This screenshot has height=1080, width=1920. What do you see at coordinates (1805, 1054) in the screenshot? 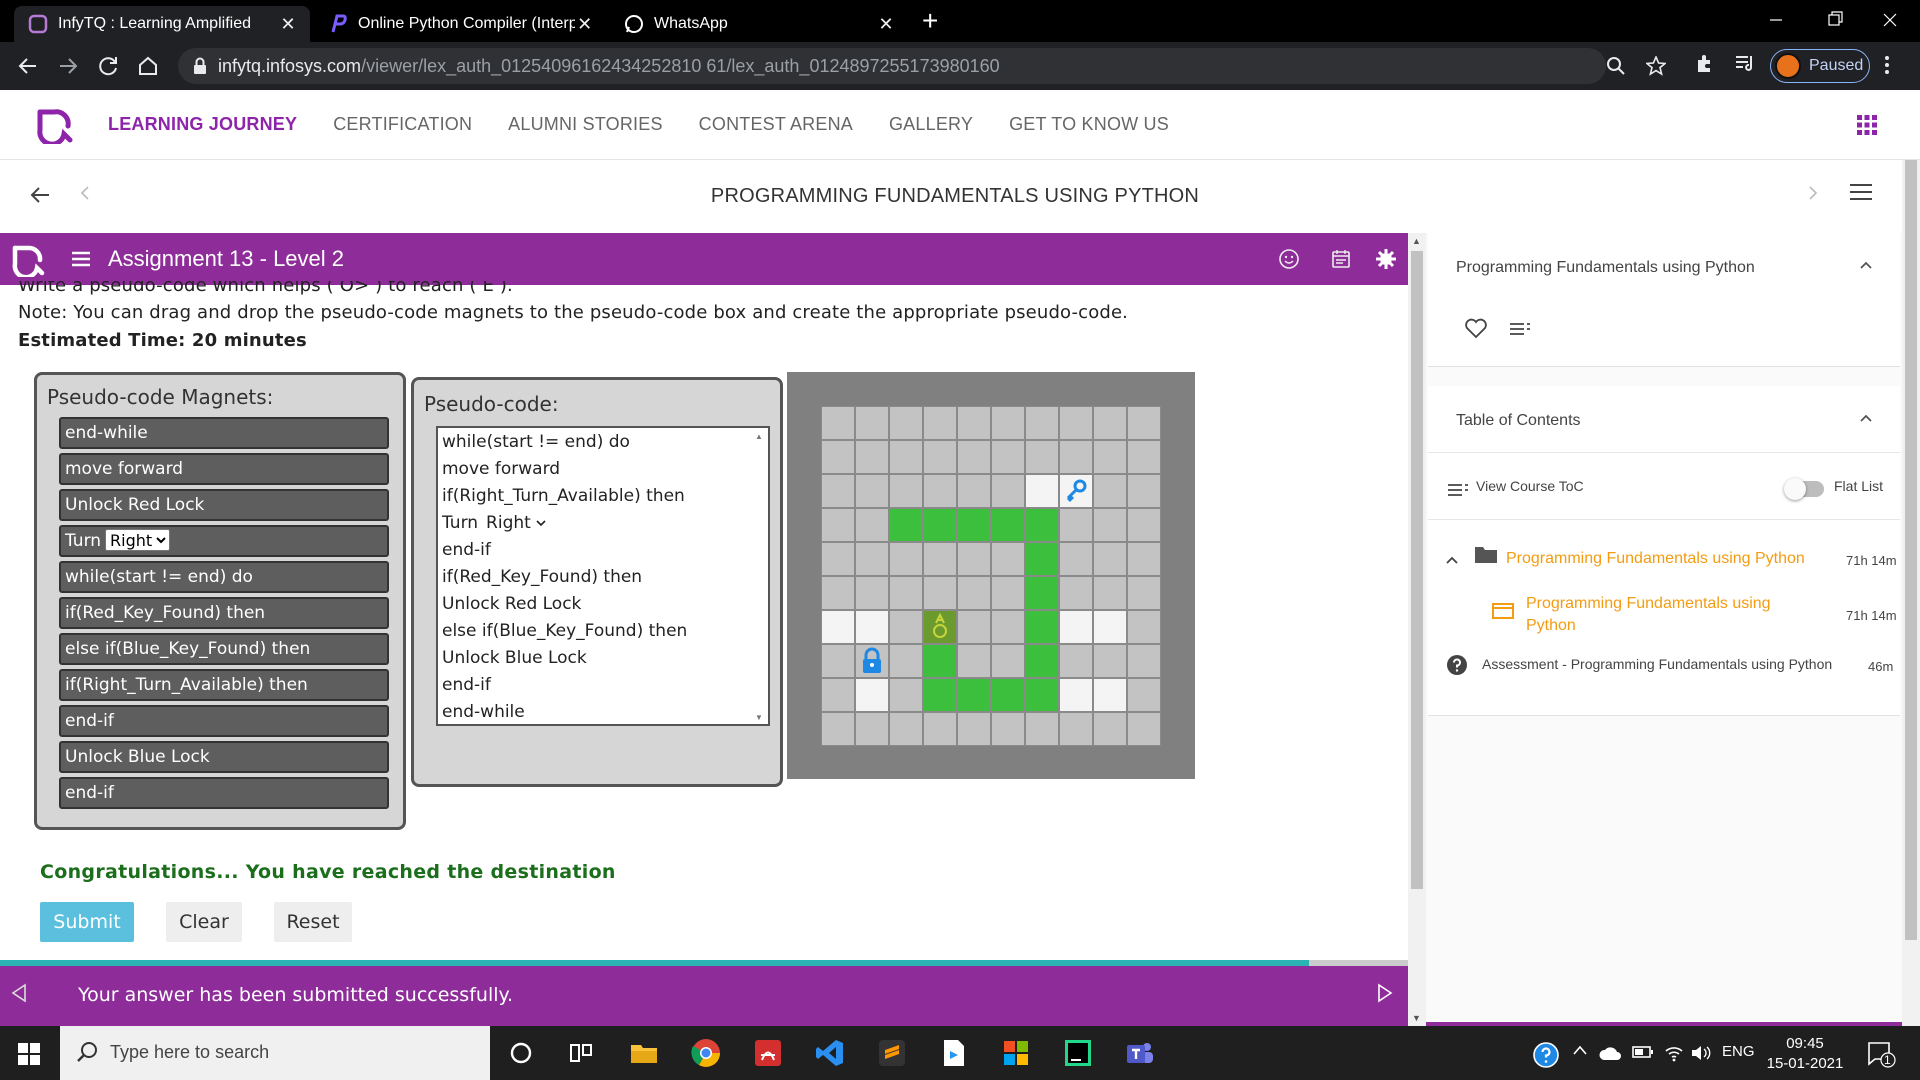
I see `system-clock: 09:45 15-01-2021` at bounding box center [1805, 1054].